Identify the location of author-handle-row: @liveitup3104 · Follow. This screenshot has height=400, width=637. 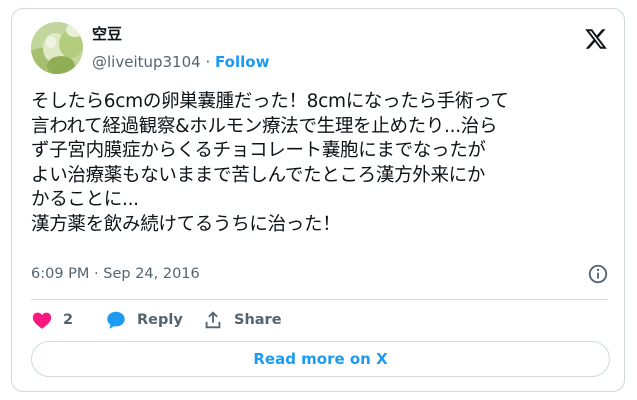
(180, 62).